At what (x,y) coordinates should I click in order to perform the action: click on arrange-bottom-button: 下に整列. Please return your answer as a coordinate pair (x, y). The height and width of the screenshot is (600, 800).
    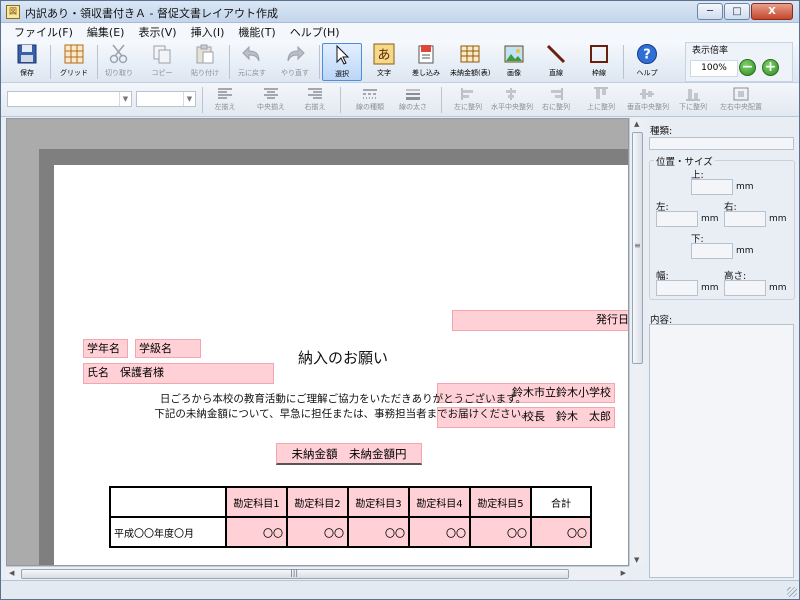
    Looking at the image, I should click on (693, 100).